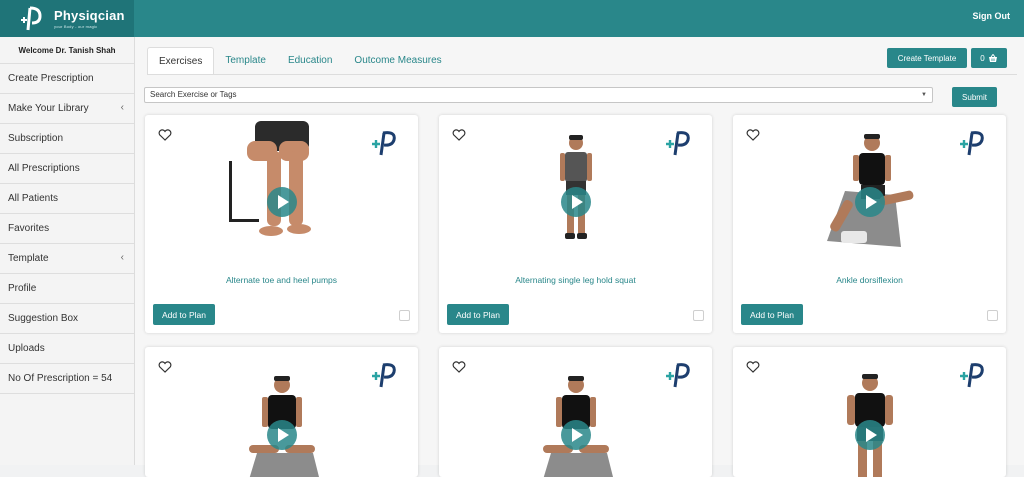  I want to click on sidebar-item-label: Subscription, so click(36, 138).